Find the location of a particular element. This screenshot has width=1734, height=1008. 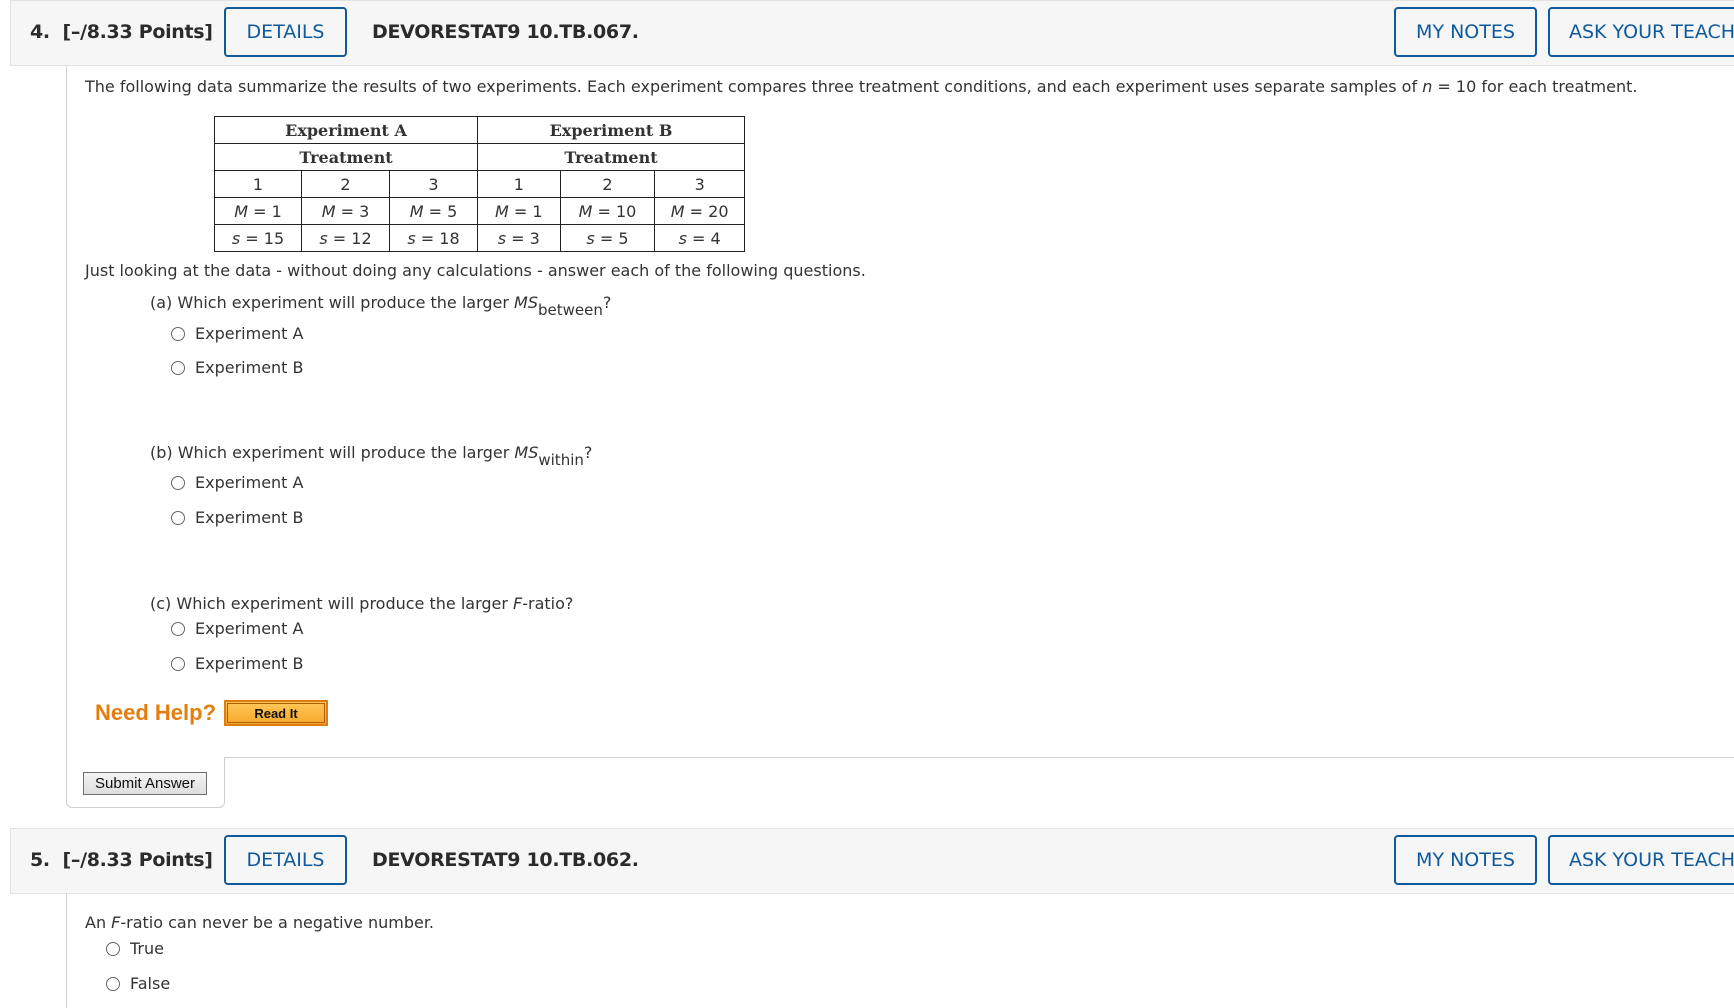

subscript: within is located at coordinates (561, 460).